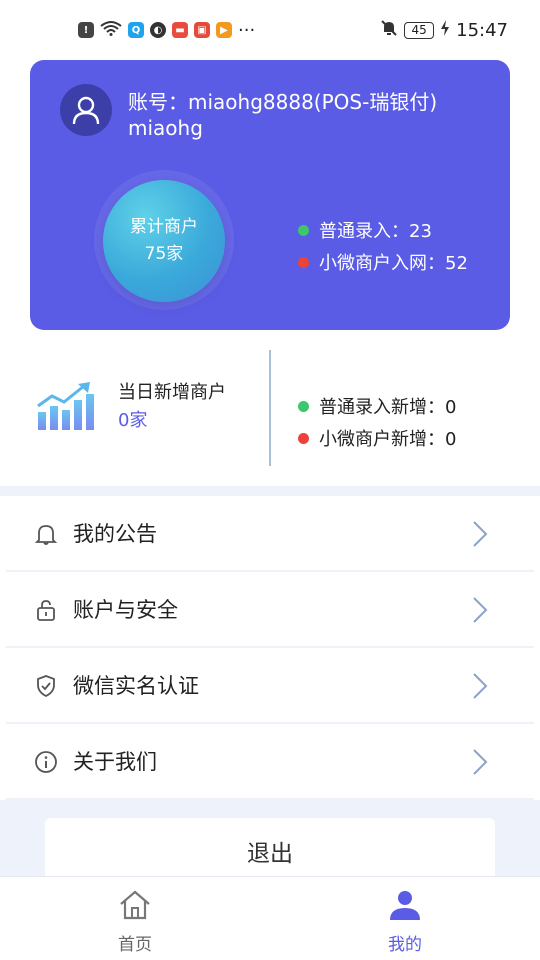 This screenshot has height=960, width=540. What do you see at coordinates (172, 392) in the screenshot?
I see `daily-title: 当日新增商户` at bounding box center [172, 392].